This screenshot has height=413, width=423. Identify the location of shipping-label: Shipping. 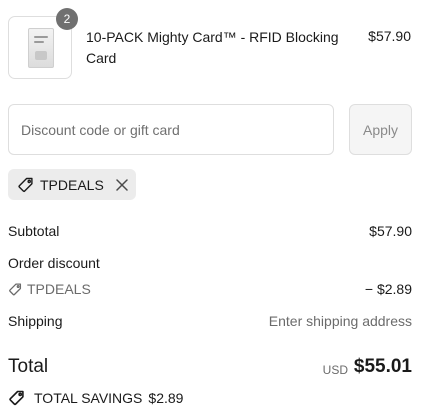
(35, 321).